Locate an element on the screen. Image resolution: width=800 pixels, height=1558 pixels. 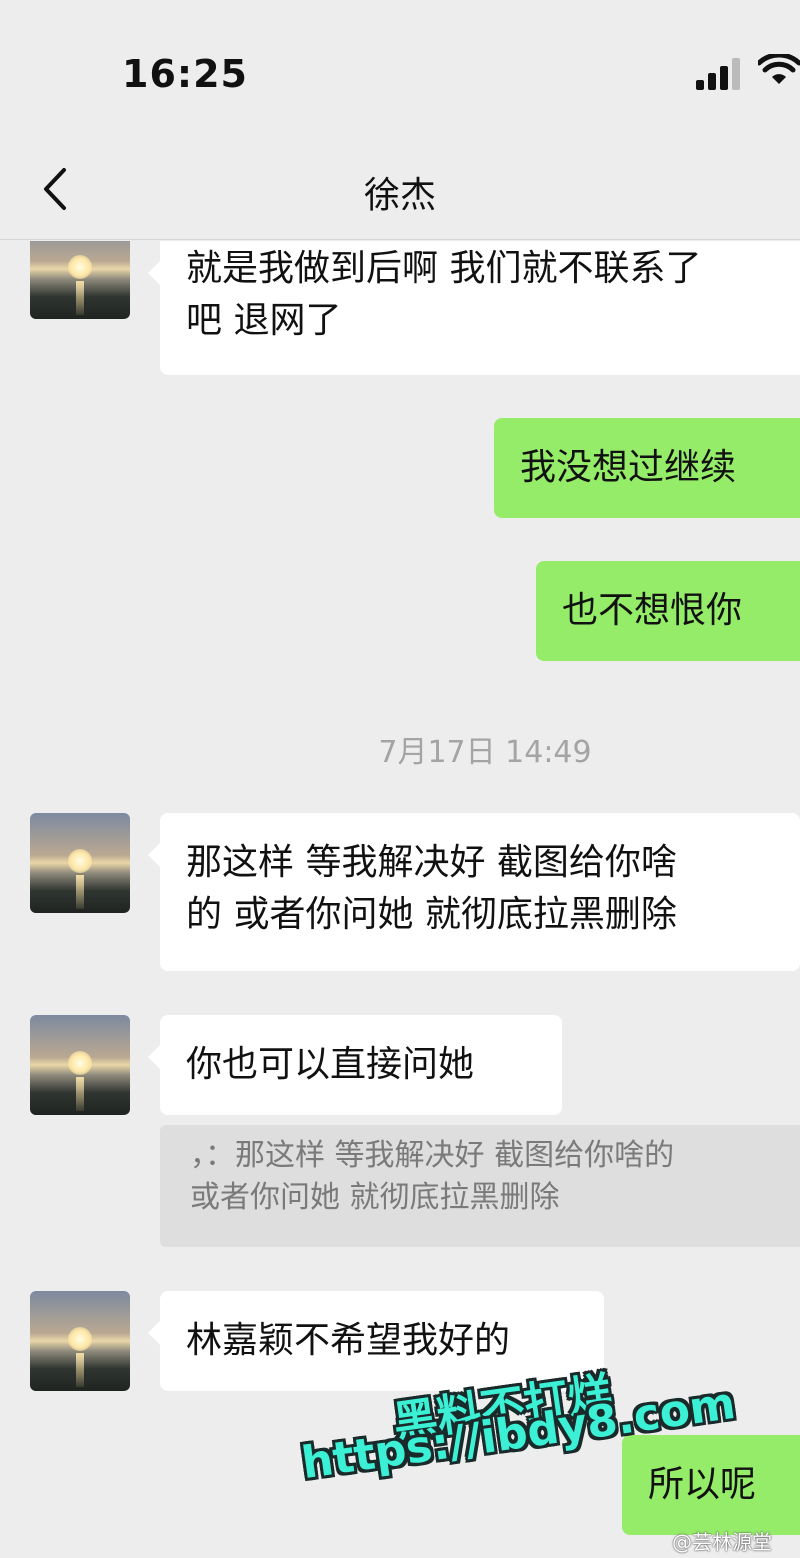
message-text: 你也可以直接问她 is located at coordinates (330, 1064).